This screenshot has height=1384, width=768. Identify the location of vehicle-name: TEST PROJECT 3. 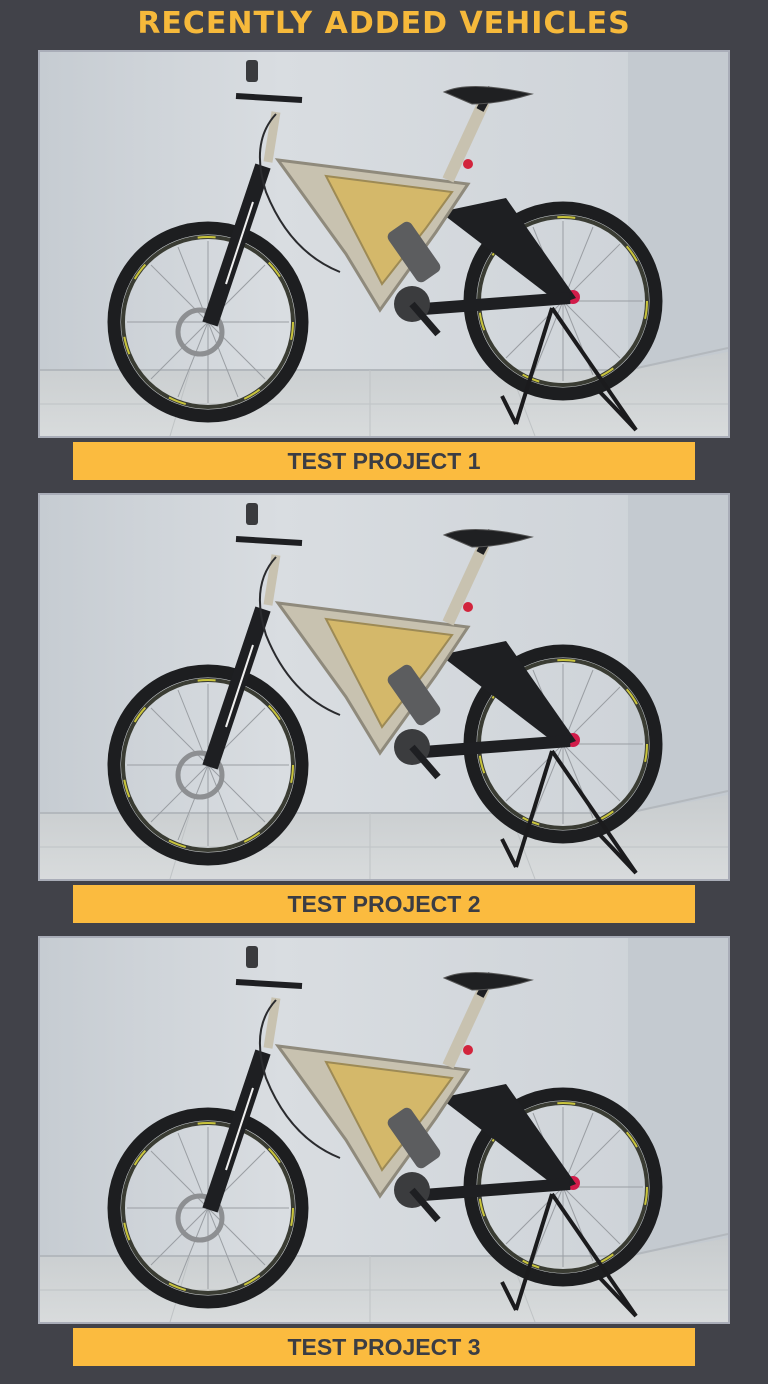
(384, 1347).